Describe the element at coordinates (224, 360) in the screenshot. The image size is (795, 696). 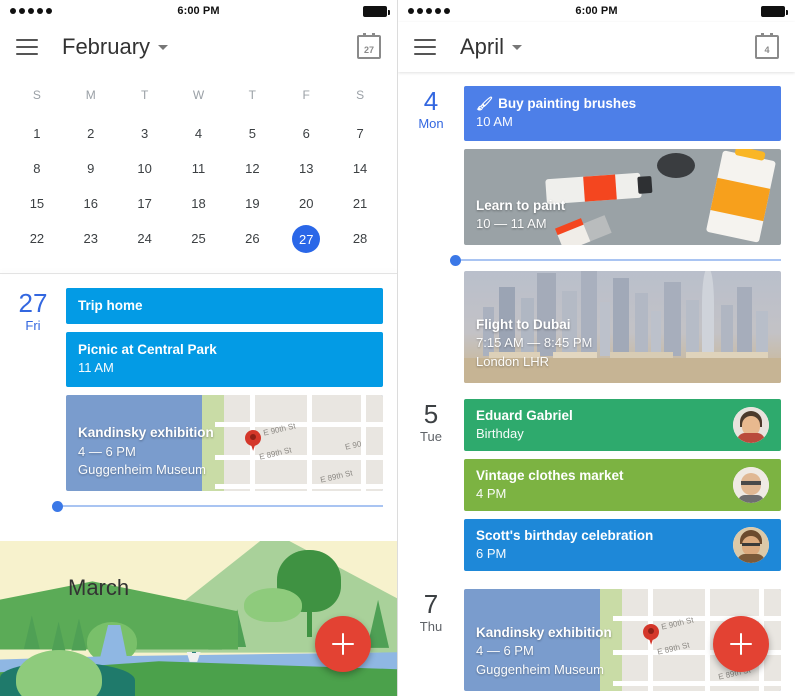
I see `event-card: Picnic at Central Park 11 AM` at that location.